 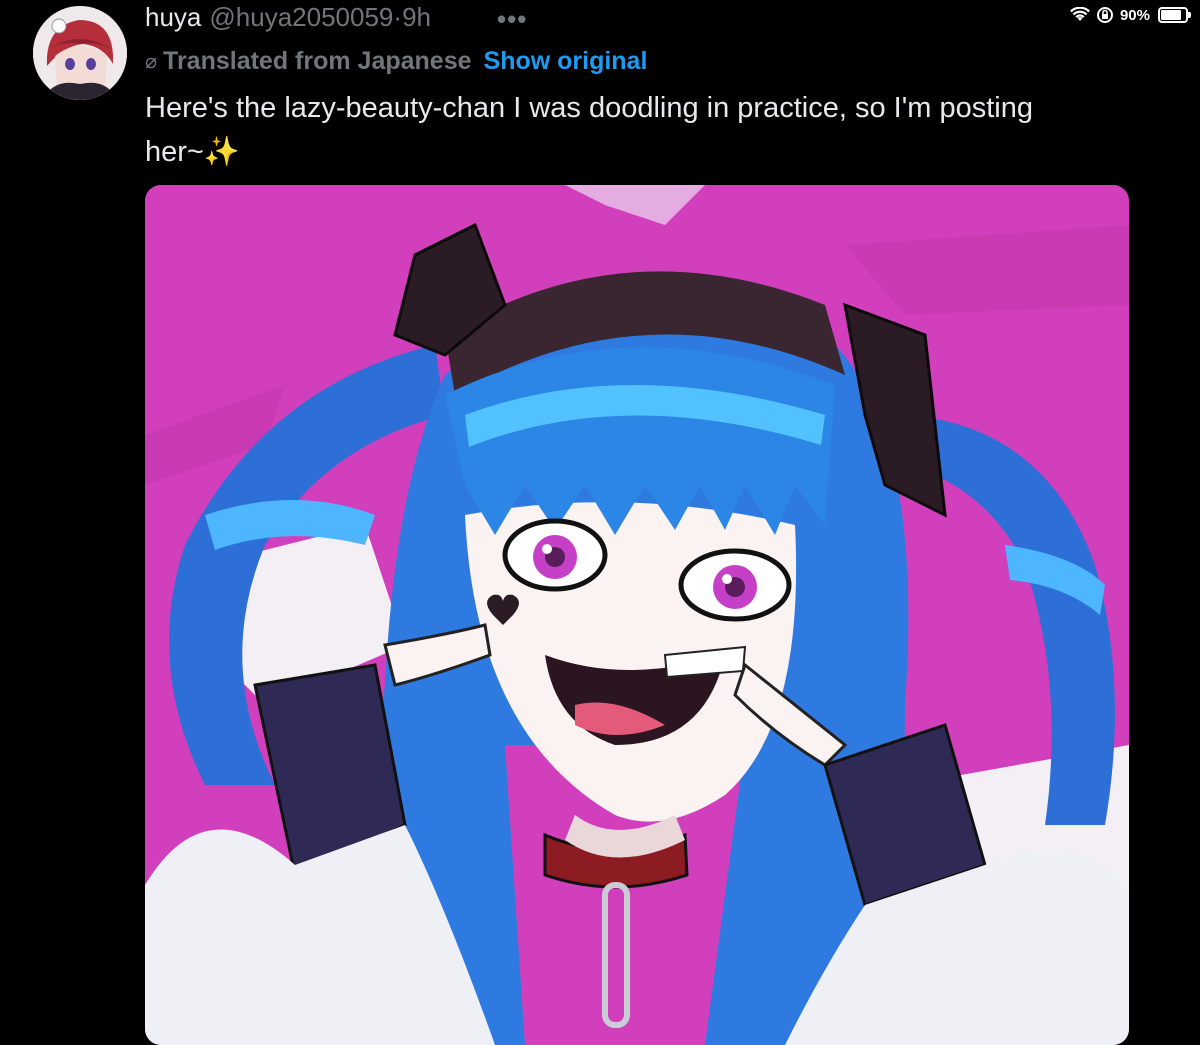 I want to click on orientation-lock-icon, so click(x=1105, y=15).